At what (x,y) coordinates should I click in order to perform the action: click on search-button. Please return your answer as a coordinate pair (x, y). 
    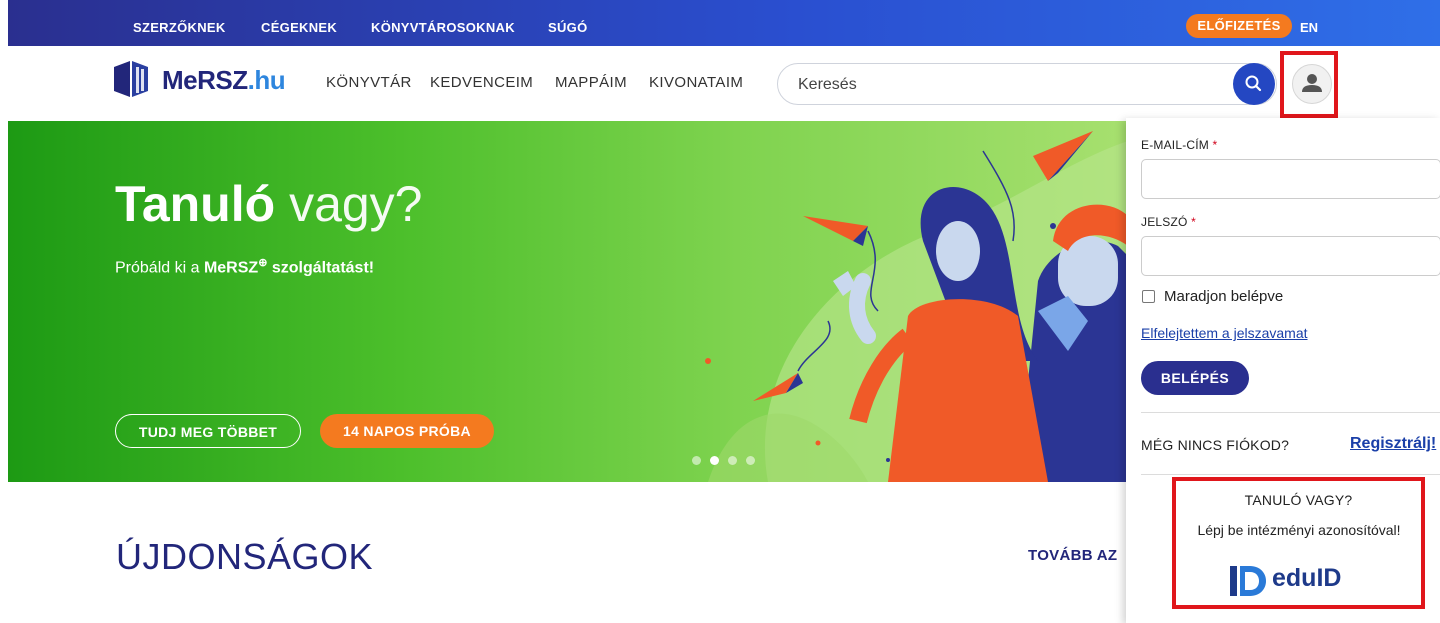
    Looking at the image, I should click on (1254, 84).